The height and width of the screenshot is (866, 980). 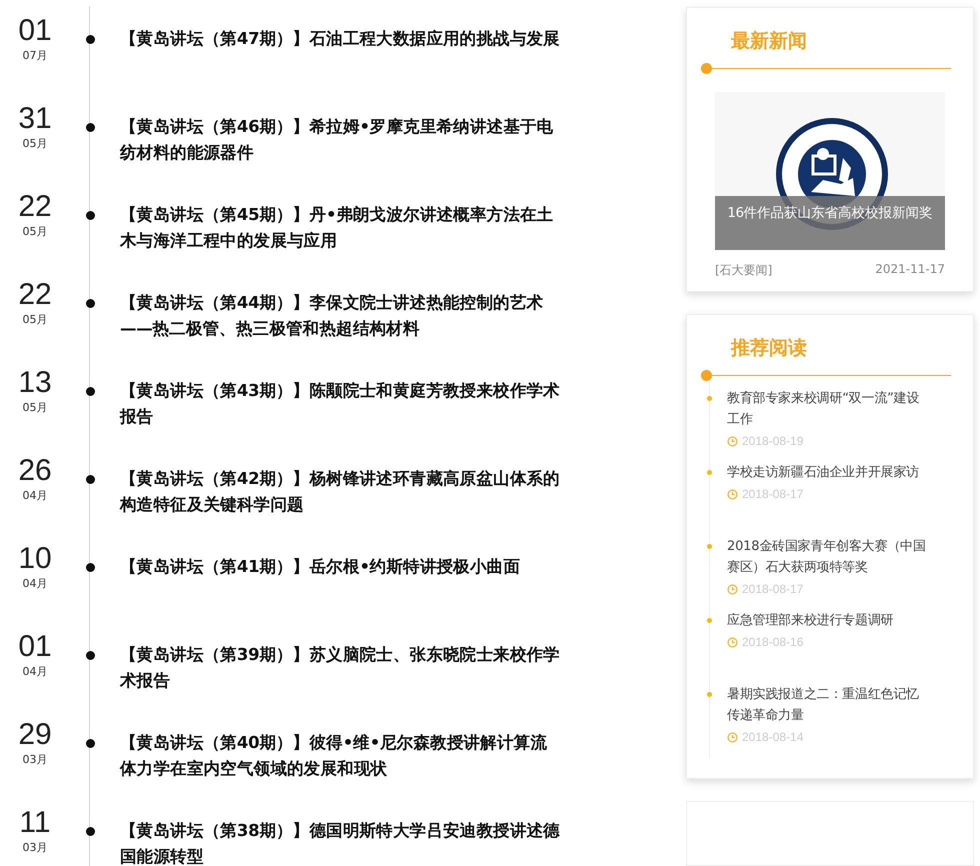 I want to click on date-day: 10, so click(x=35, y=559).